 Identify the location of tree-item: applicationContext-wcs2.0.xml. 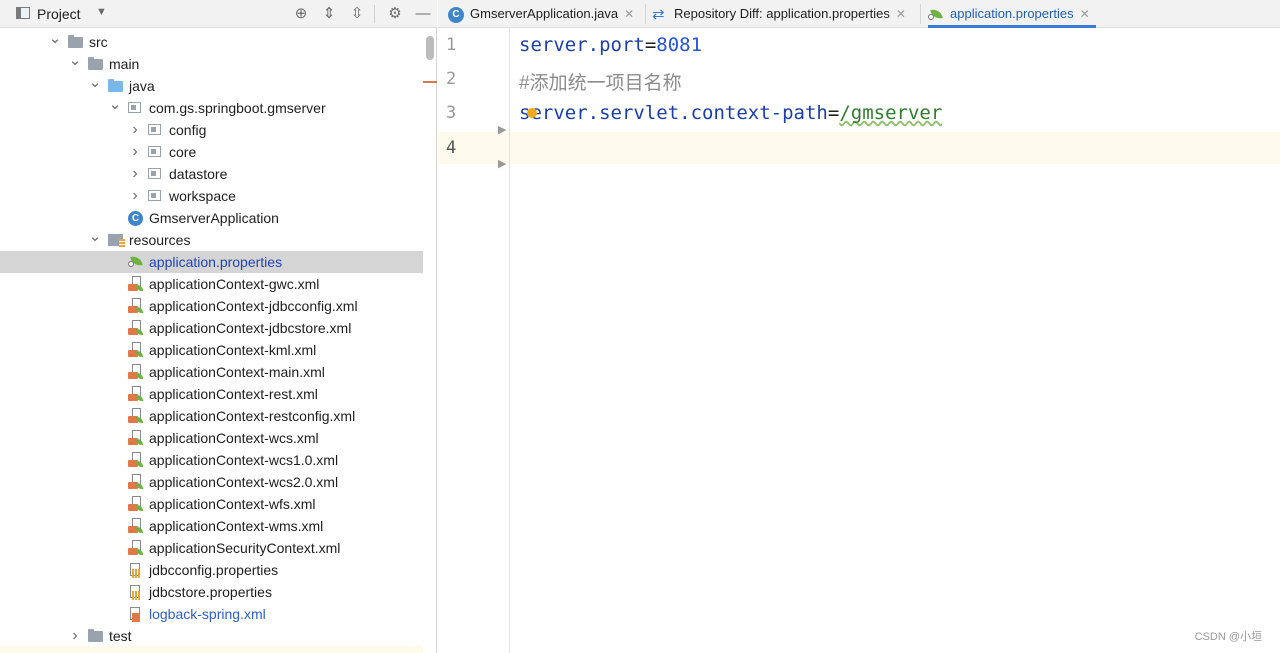
(211, 482).